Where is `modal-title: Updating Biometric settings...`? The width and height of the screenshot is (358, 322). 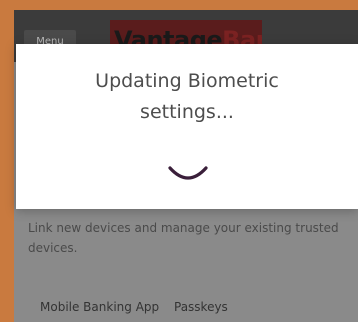 modal-title: Updating Biometric settings... is located at coordinates (187, 96).